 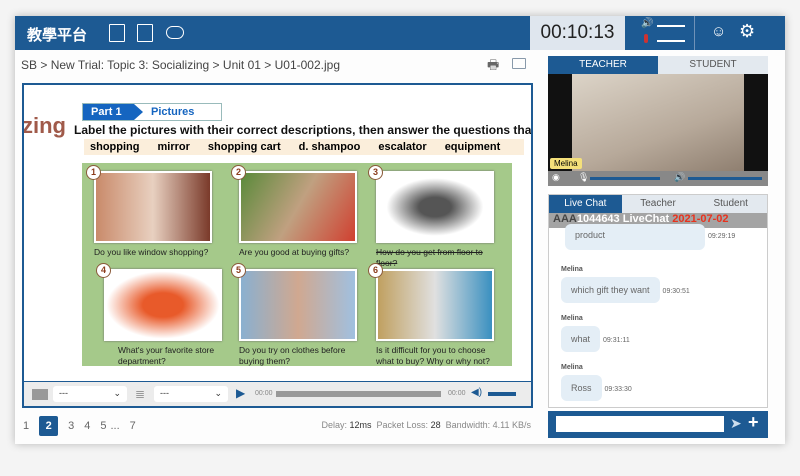 What do you see at coordinates (585, 204) in the screenshot?
I see `tab-live-chat: Live Chat` at bounding box center [585, 204].